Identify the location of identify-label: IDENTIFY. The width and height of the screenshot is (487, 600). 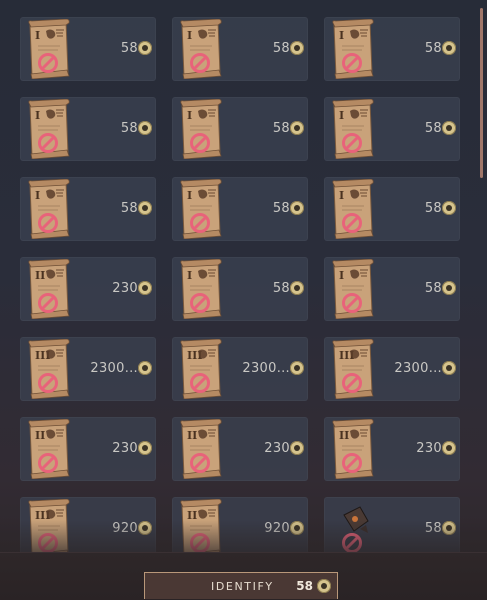
(242, 586).